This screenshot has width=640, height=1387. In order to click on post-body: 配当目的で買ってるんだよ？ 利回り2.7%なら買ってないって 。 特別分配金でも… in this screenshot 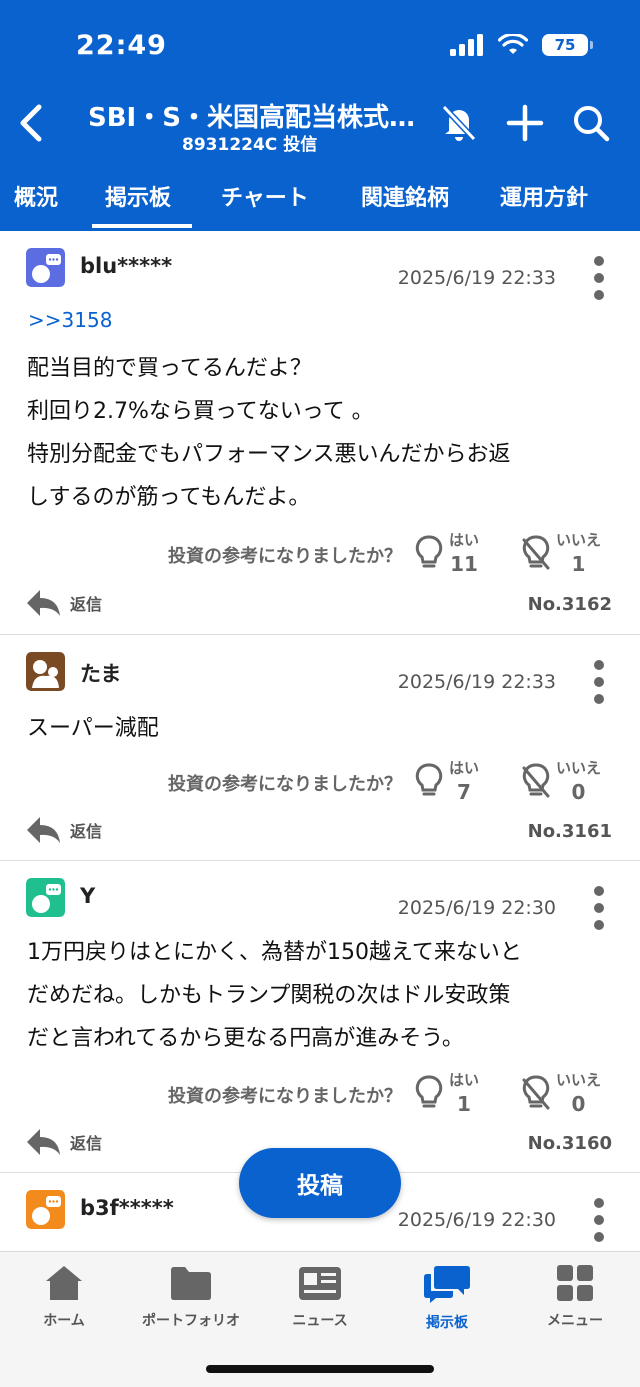, I will do `click(269, 433)`.